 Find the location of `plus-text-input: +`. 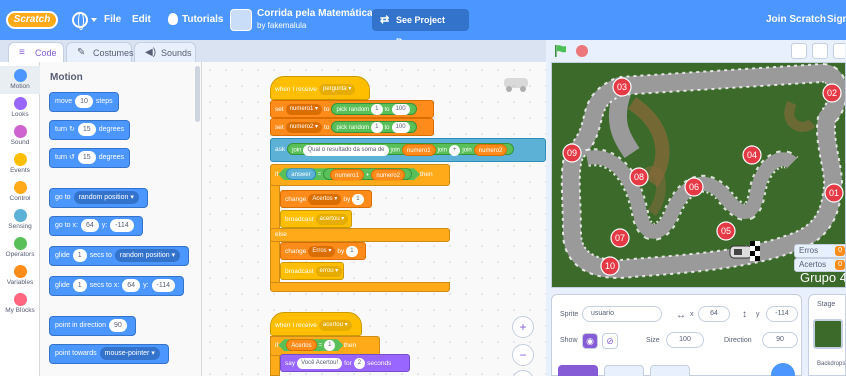

plus-text-input: + is located at coordinates (454, 150).